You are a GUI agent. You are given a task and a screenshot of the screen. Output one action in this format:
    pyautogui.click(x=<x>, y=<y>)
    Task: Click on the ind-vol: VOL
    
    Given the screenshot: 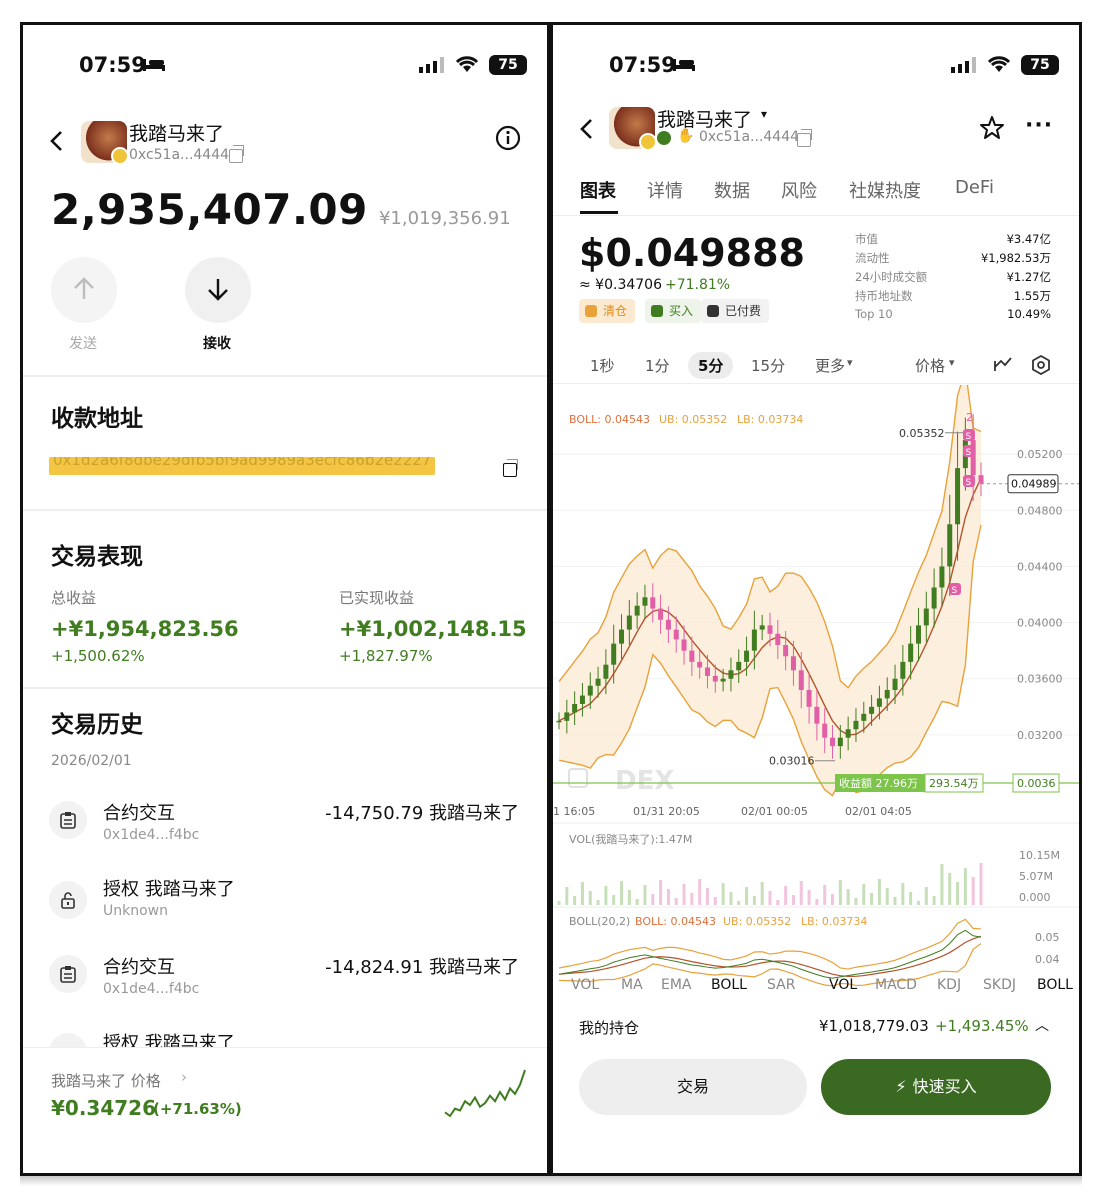 What is the action you would take?
    pyautogui.click(x=585, y=985)
    